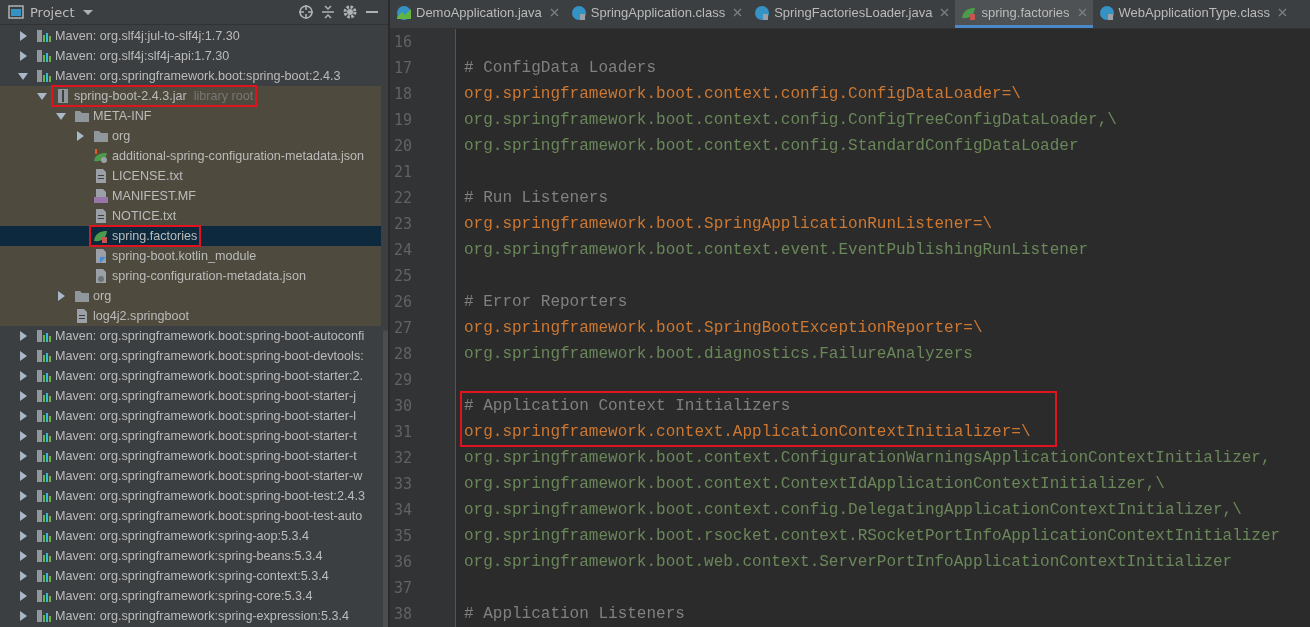 Image resolution: width=1310 pixels, height=627 pixels. I want to click on code-comment: # Application Context Initializers, so click(627, 406).